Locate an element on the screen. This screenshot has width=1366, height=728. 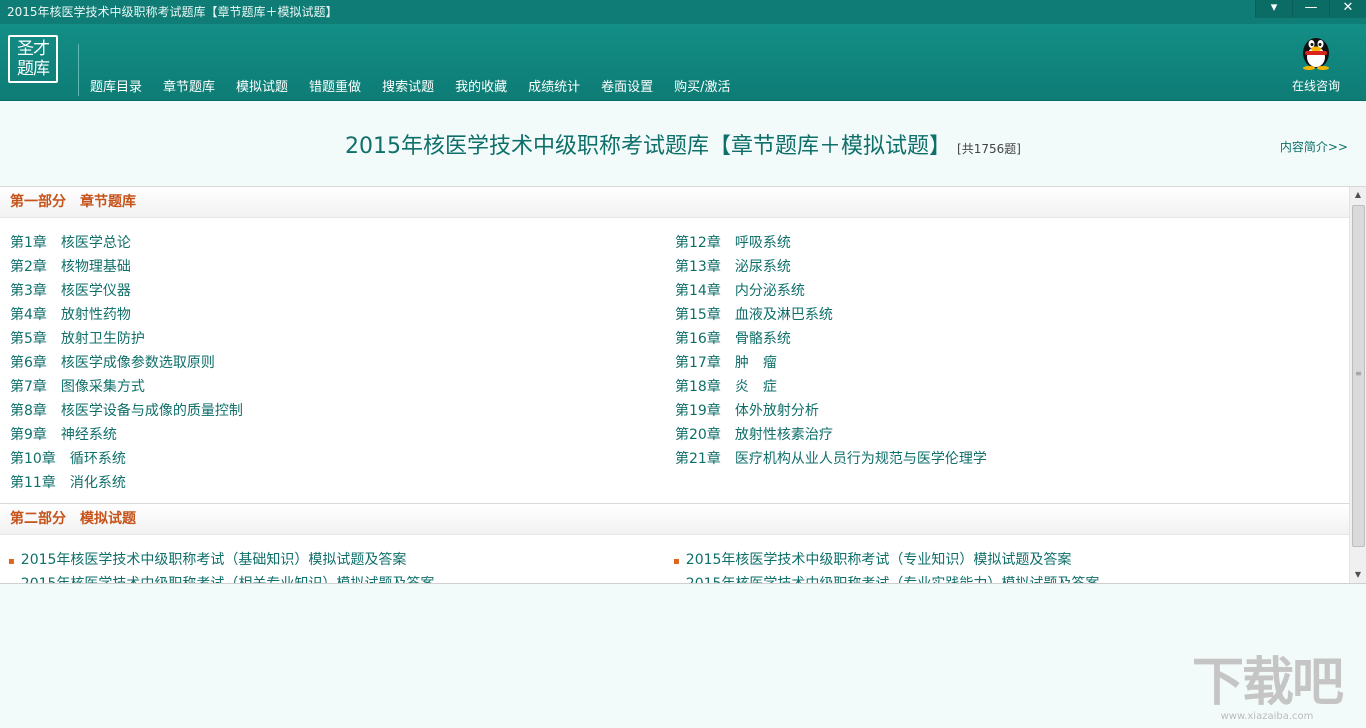
online-consult-label: 在线咨询 is located at coordinates (1315, 86).